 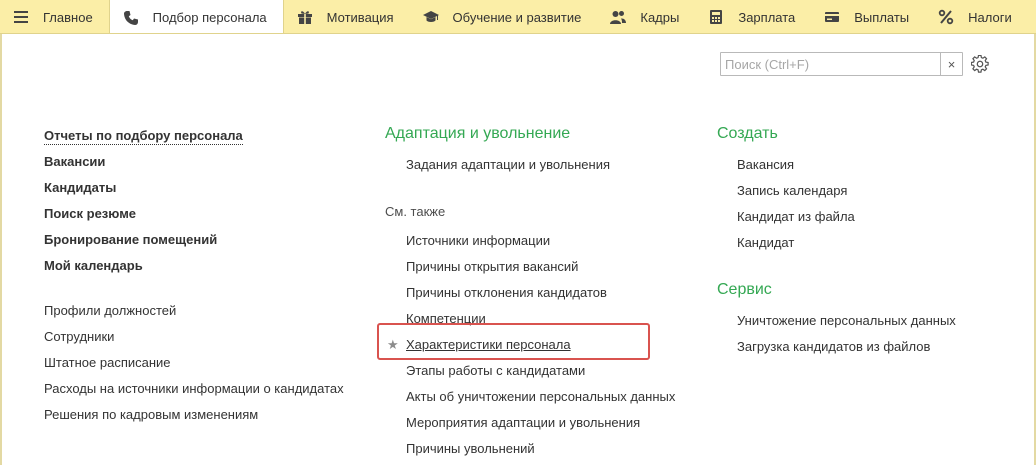 I want to click on gear-icon, so click(x=980, y=64).